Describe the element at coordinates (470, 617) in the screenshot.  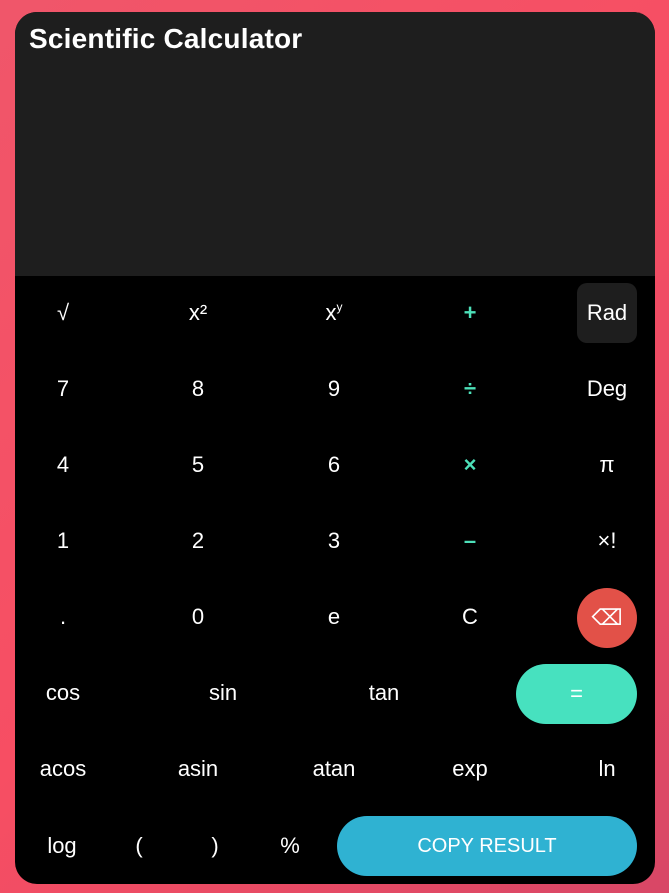
I see `clear-button: C` at that location.